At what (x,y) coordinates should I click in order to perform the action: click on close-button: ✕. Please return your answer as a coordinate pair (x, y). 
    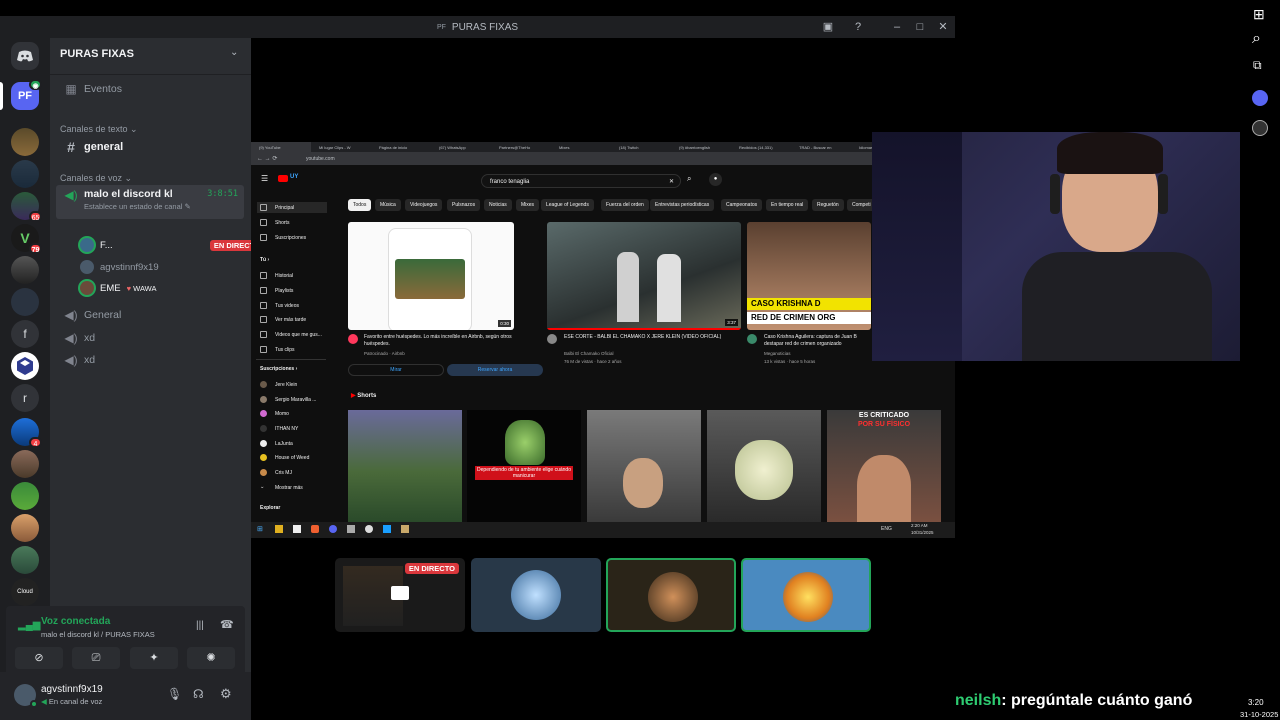
    Looking at the image, I should click on (943, 27).